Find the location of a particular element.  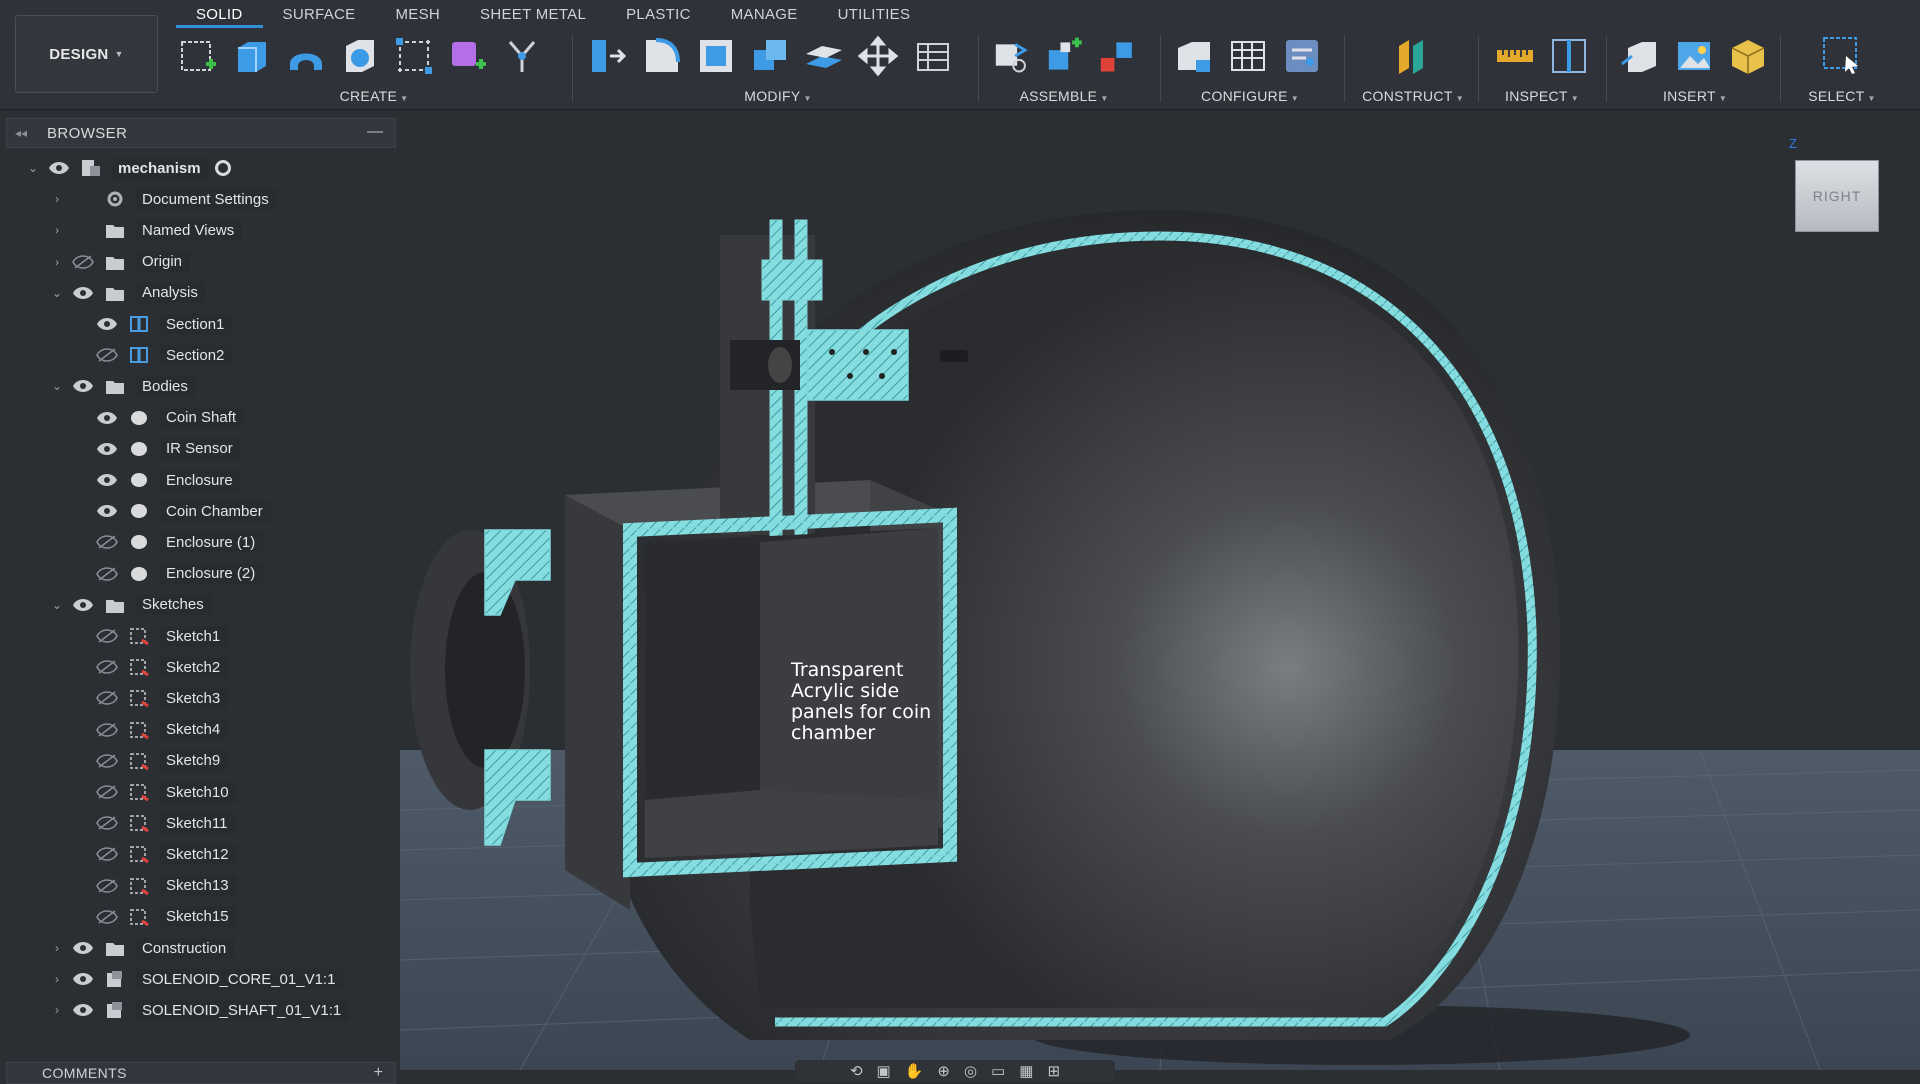

zoom-icon: ⊕ is located at coordinates (943, 1071).